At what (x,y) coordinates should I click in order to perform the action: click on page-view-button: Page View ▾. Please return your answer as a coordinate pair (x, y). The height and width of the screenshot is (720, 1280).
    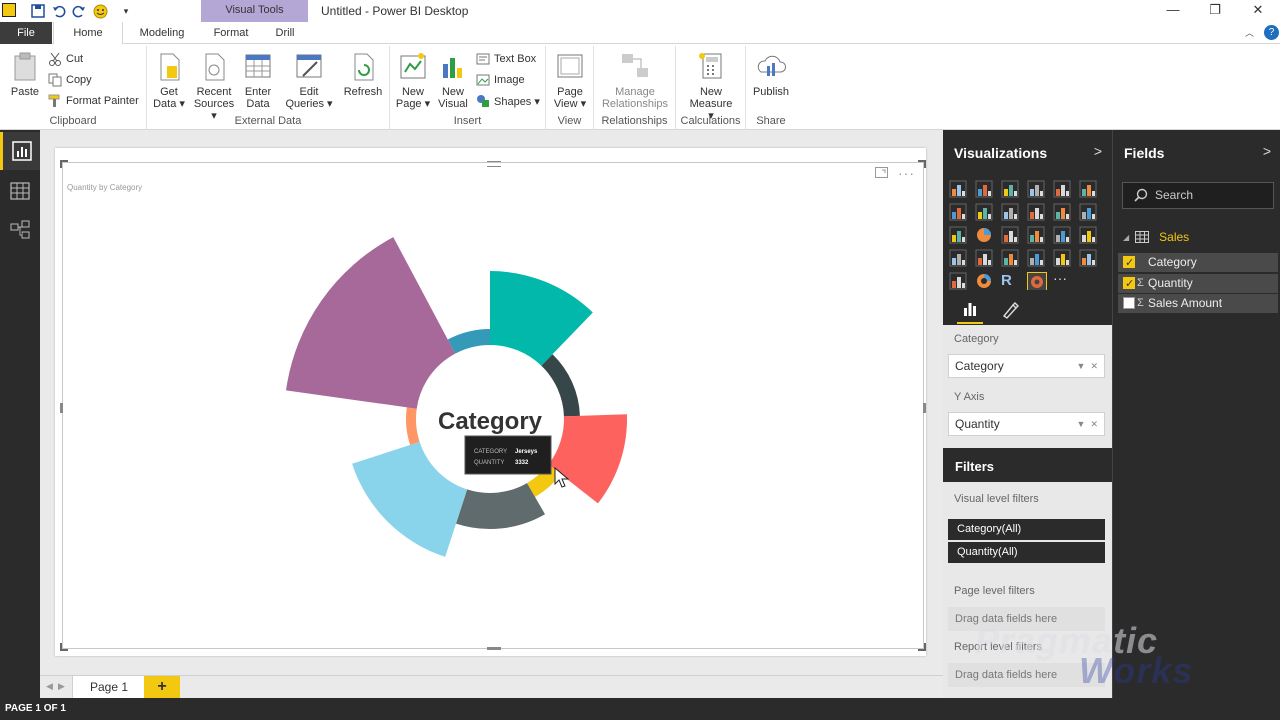
    Looking at the image, I should click on (570, 80).